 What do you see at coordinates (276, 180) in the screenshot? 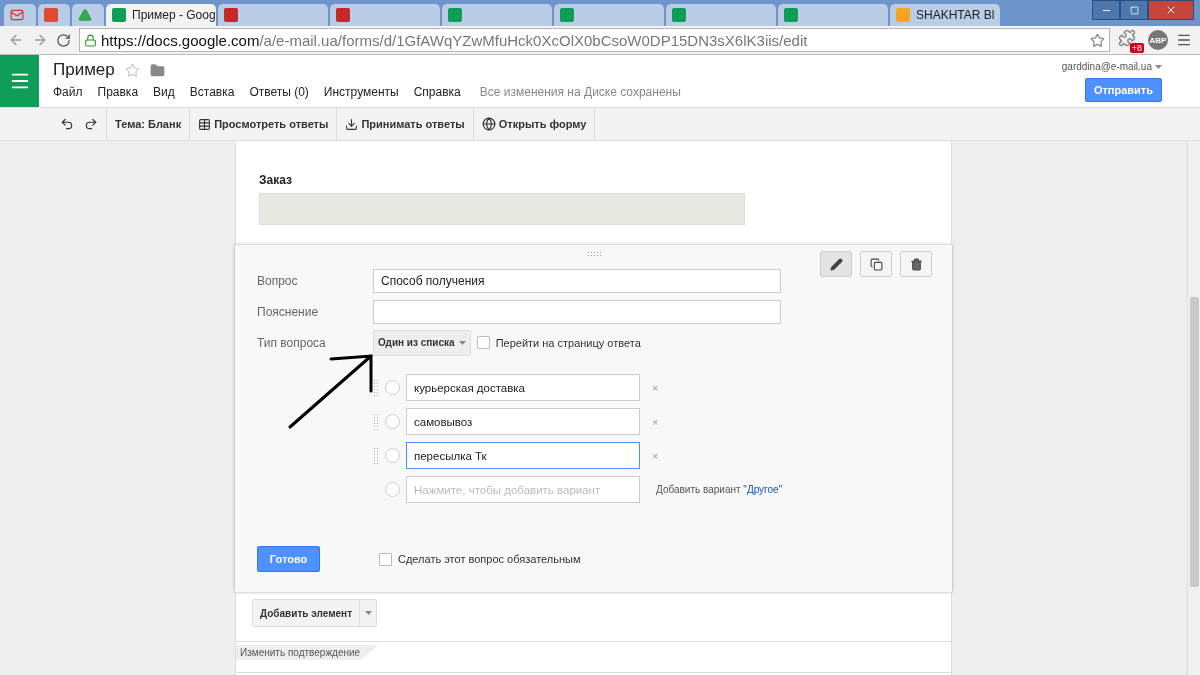
I see `question-title: Заказ` at bounding box center [276, 180].